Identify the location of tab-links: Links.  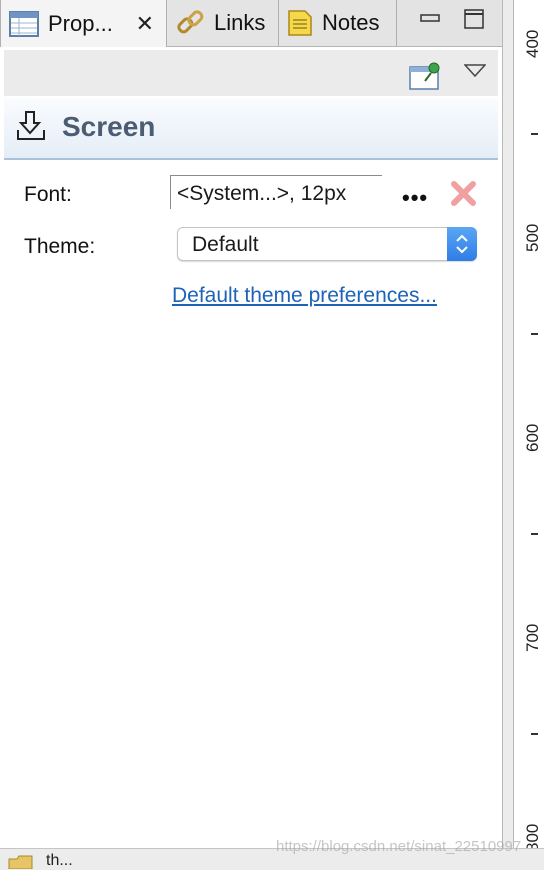
(223, 23).